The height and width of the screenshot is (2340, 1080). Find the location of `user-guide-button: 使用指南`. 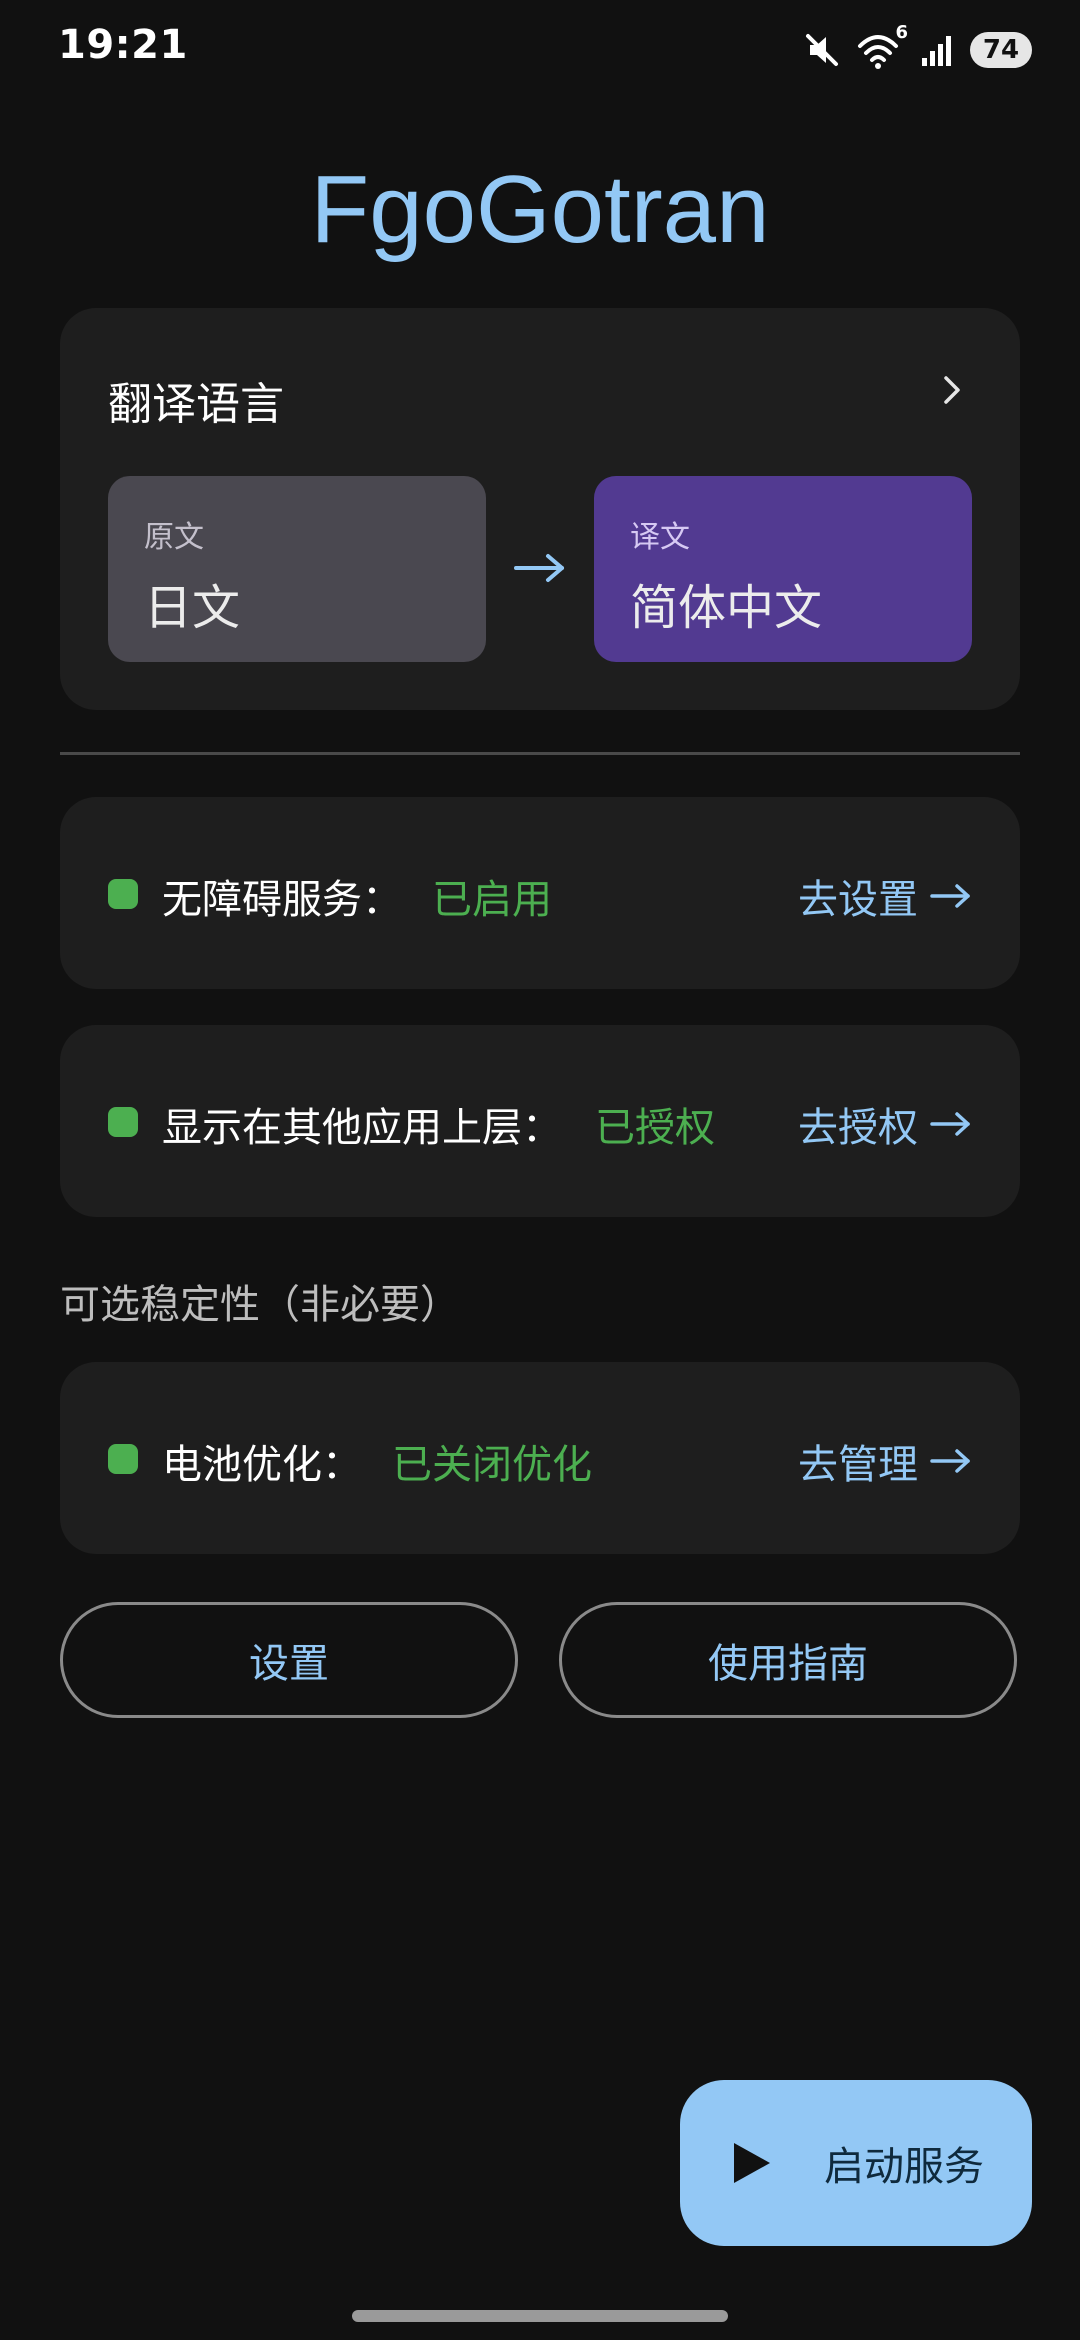

user-guide-button: 使用指南 is located at coordinates (788, 1660).